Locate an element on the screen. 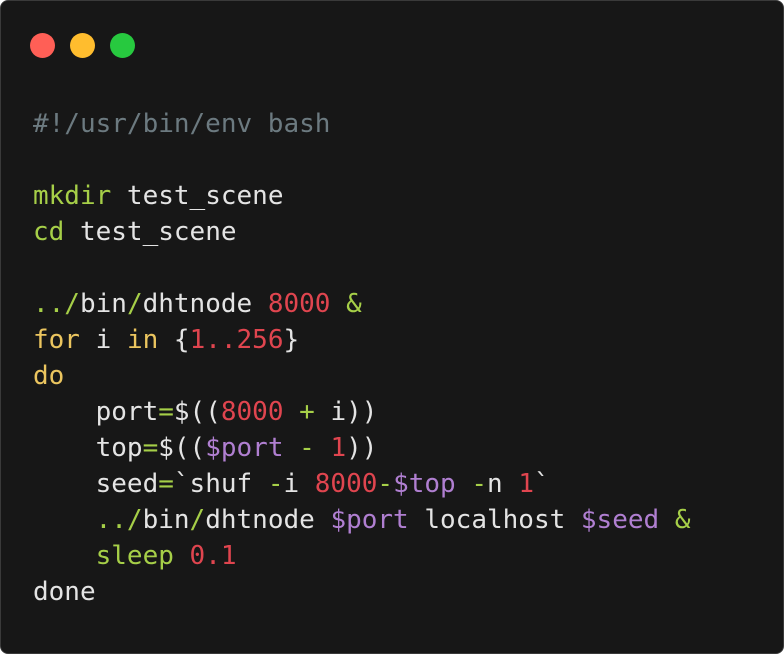  traffic-lights is located at coordinates (82, 45).